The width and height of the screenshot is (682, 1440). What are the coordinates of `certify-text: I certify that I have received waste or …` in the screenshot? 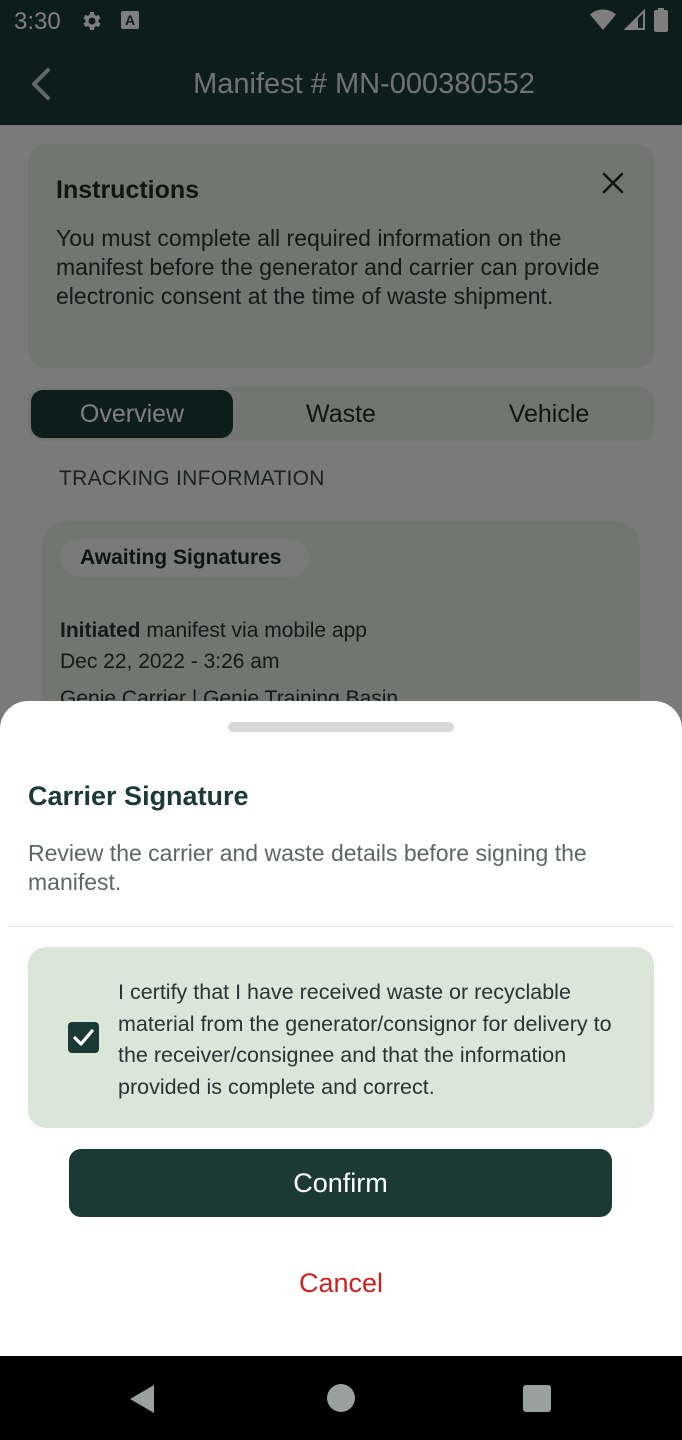 It's located at (365, 1039).